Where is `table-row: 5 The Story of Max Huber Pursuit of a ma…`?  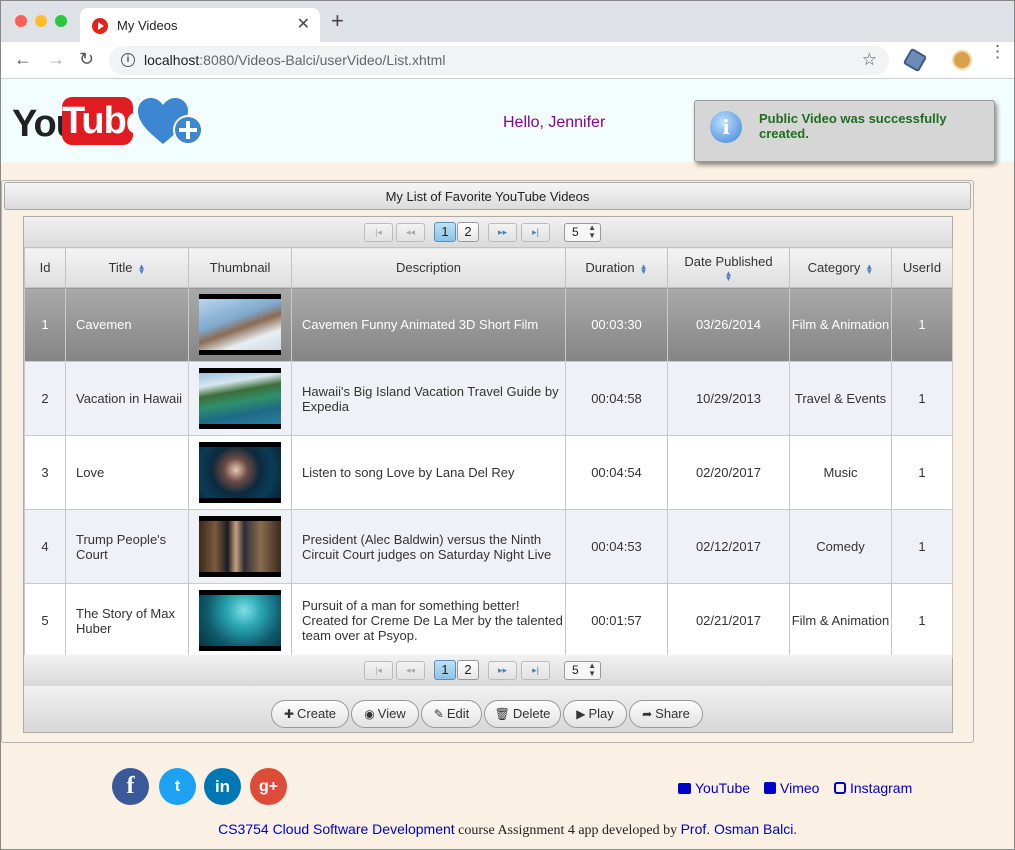
table-row: 5 The Story of Max Huber Pursuit of a ma… is located at coordinates (488, 620).